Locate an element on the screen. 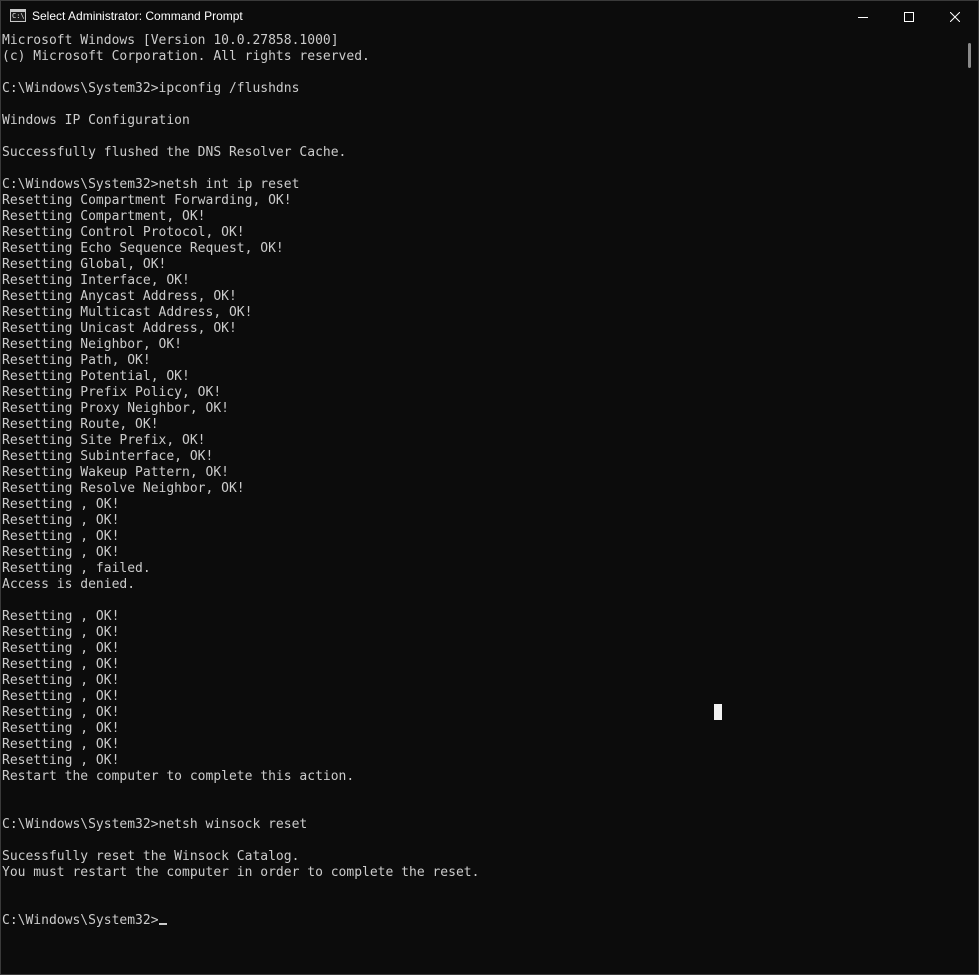  console-line: Resetting Prefix Policy, OK! is located at coordinates (112, 392).